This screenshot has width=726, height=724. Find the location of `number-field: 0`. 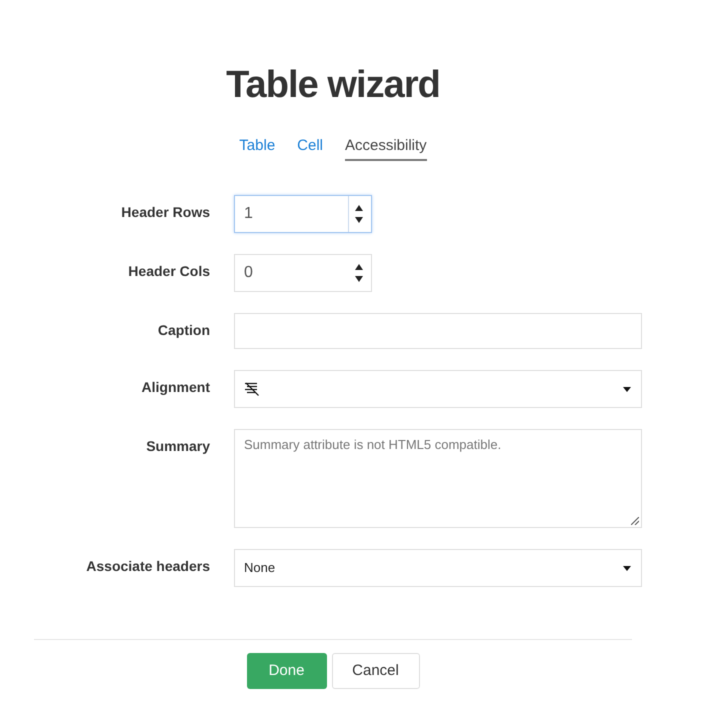

number-field: 0 is located at coordinates (303, 273).